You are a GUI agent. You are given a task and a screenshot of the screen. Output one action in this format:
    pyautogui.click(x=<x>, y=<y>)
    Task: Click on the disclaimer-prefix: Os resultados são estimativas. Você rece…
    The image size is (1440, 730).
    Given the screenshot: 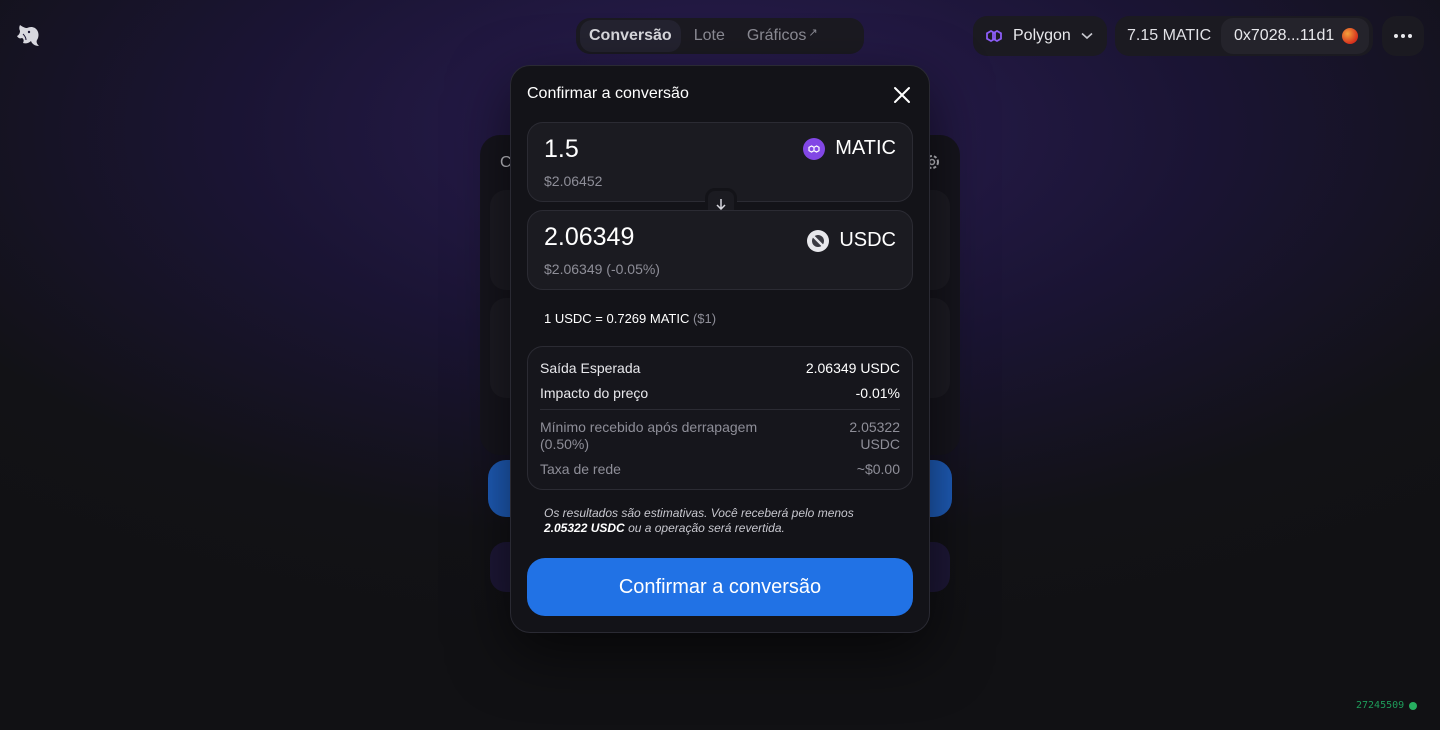 What is the action you would take?
    pyautogui.click(x=699, y=513)
    